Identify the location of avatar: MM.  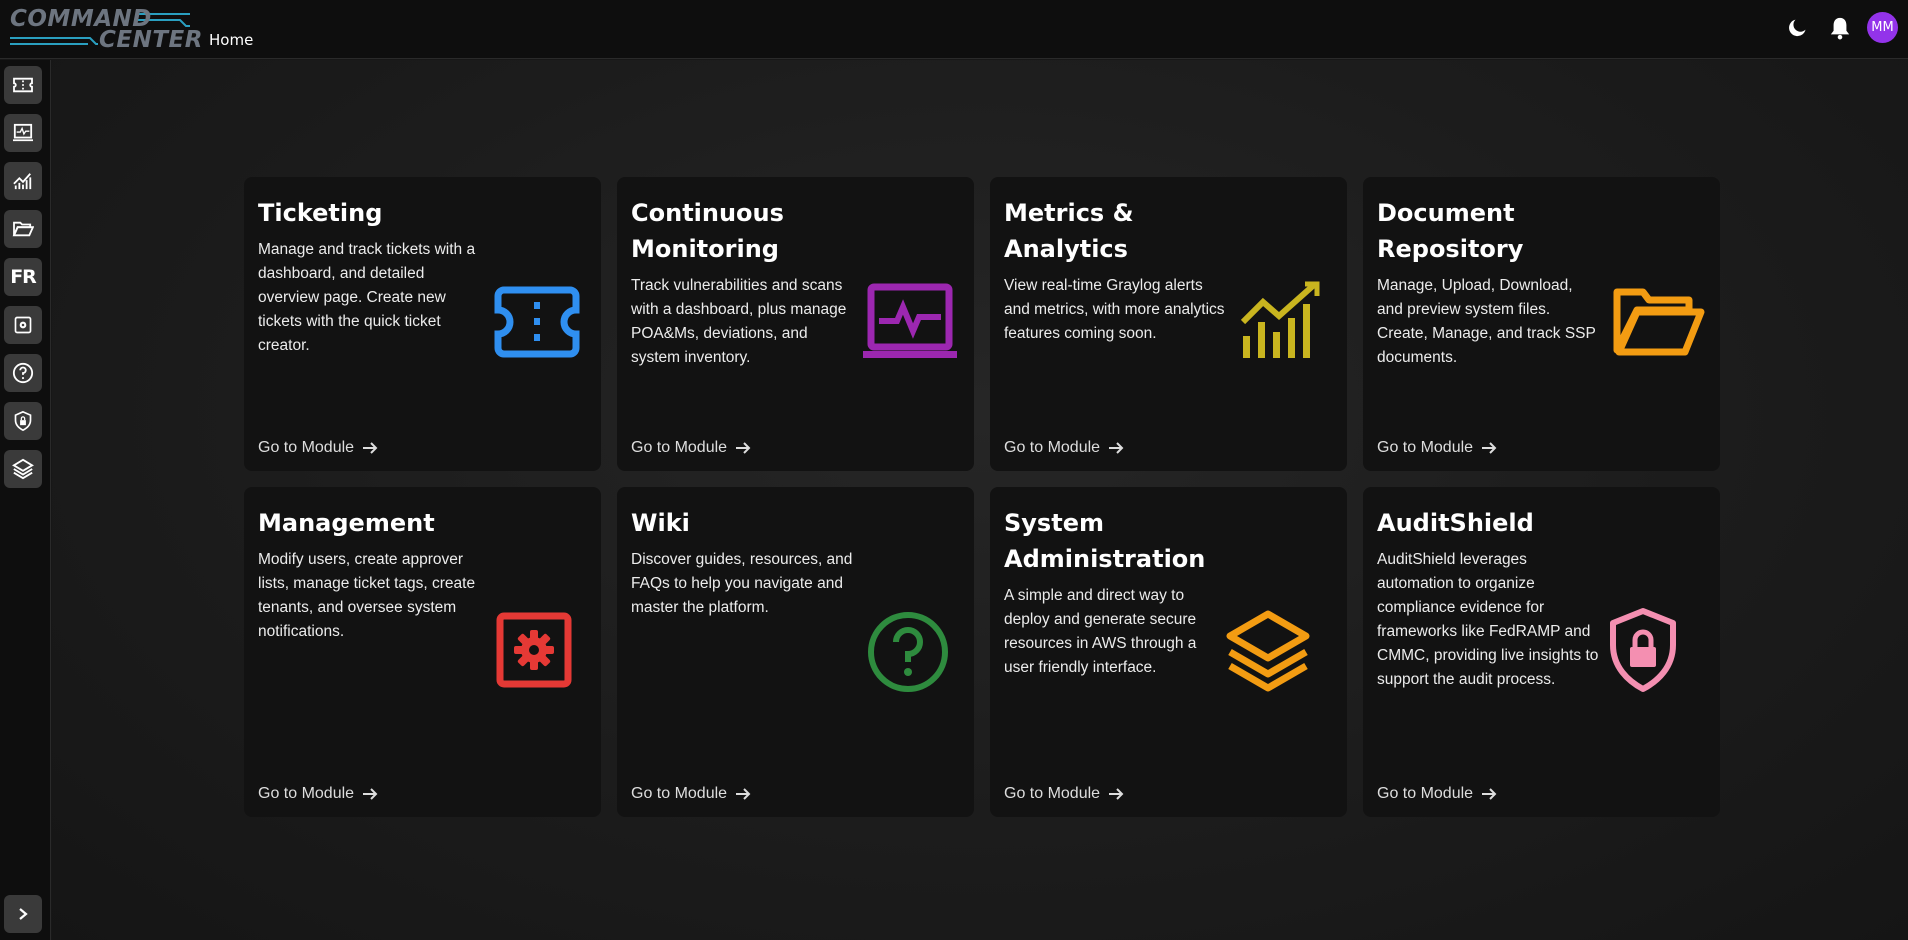
(1882, 27).